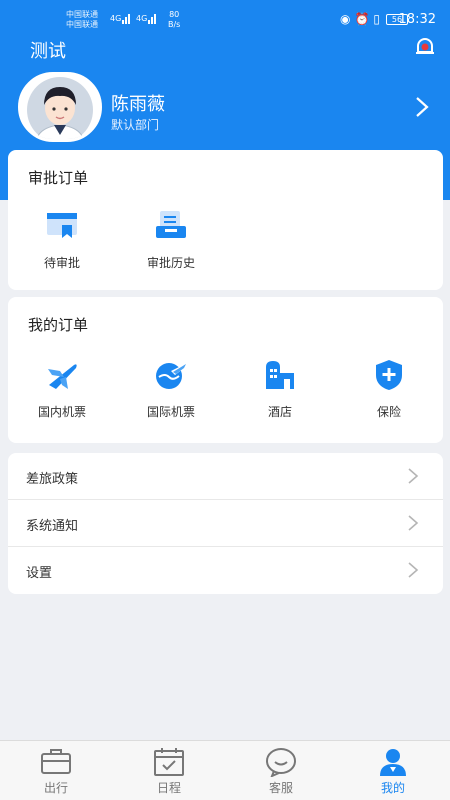  Describe the element at coordinates (169, 762) in the screenshot. I see `calendar-icon` at that location.